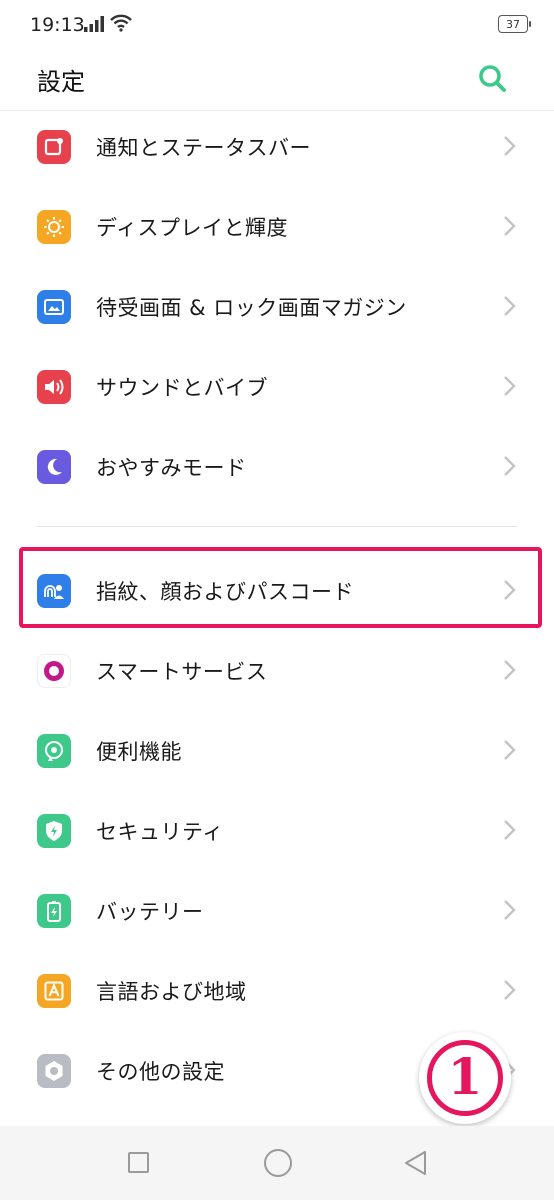  What do you see at coordinates (54, 227) in the screenshot?
I see `brightness-icon` at bounding box center [54, 227].